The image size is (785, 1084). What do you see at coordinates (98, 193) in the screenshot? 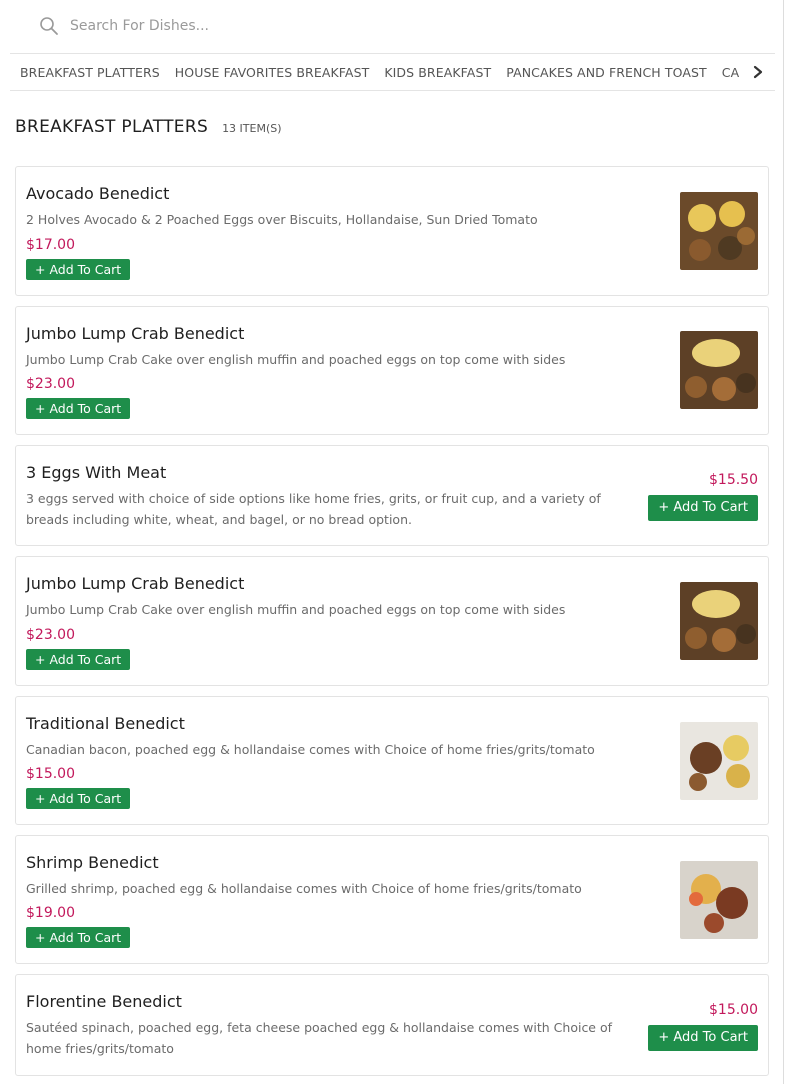
I see `dish-name: Avocado Benedict` at bounding box center [98, 193].